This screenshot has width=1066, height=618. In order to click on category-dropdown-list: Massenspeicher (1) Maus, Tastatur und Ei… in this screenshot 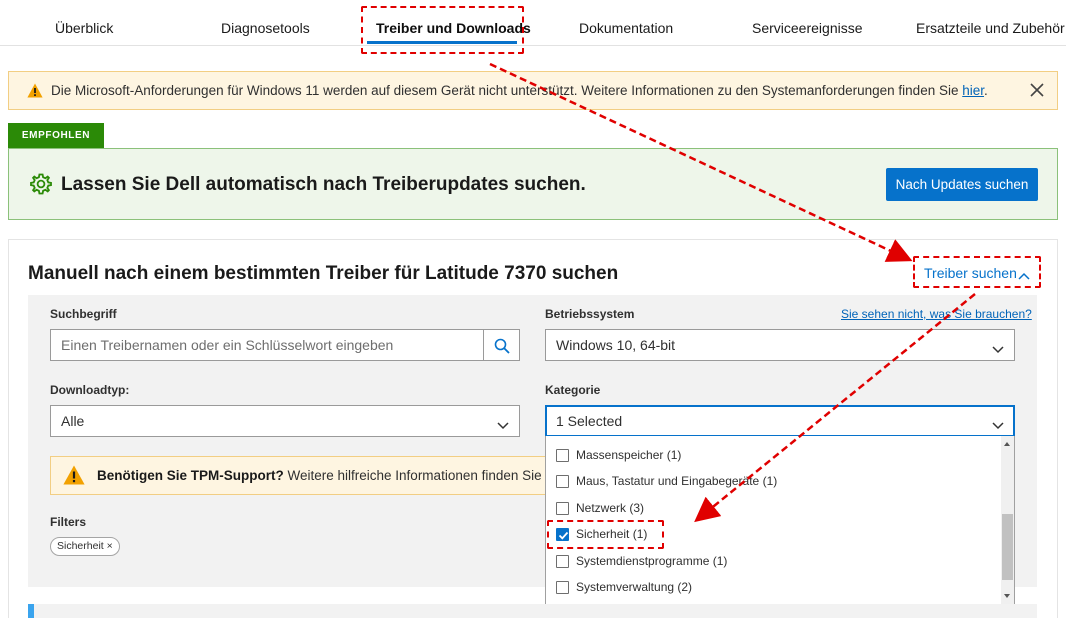, I will do `click(780, 520)`.